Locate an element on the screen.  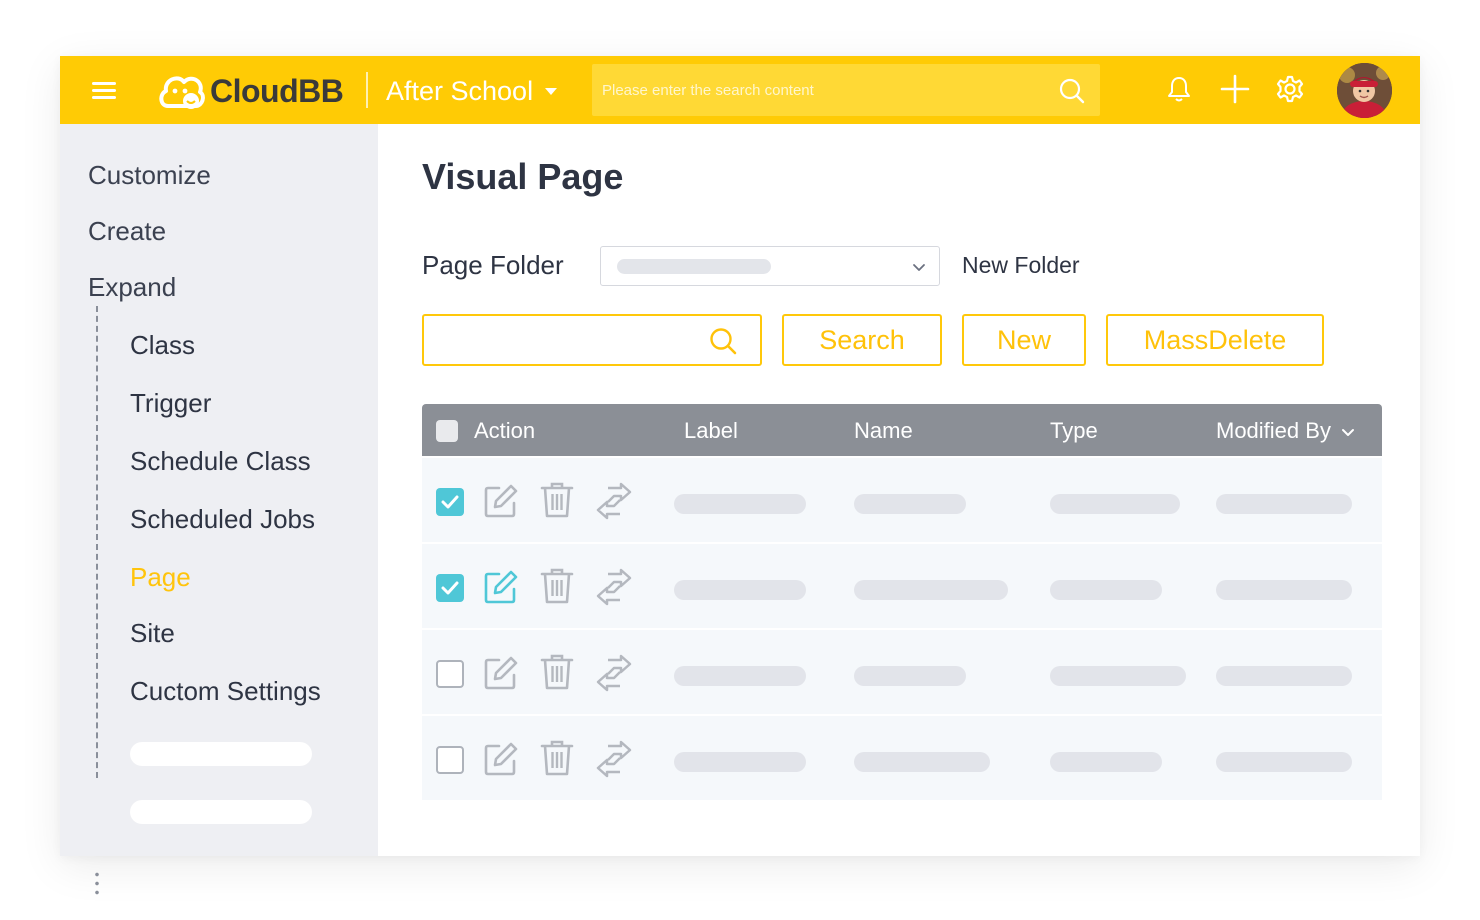
app-name: After School is located at coordinates (460, 90).